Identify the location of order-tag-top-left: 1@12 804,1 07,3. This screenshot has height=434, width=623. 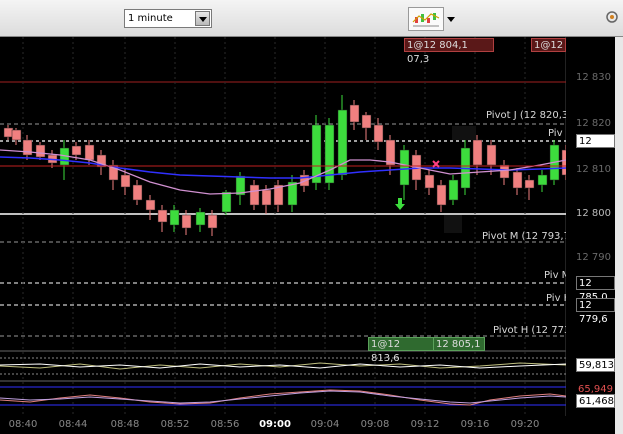
(449, 51).